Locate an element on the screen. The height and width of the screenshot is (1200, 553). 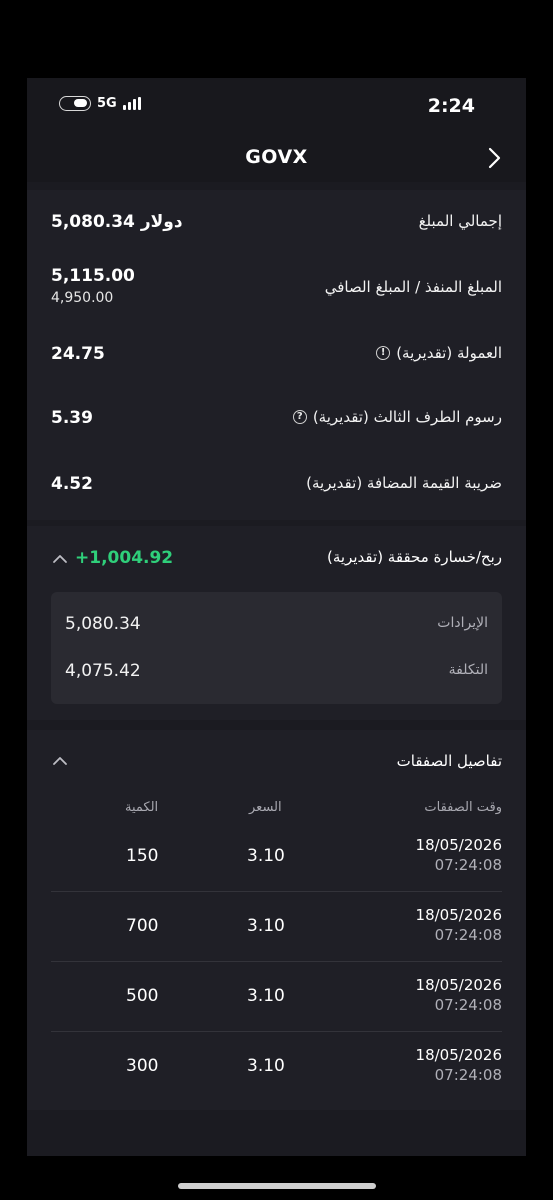
revenue-label: الإيرادات is located at coordinates (462, 623).